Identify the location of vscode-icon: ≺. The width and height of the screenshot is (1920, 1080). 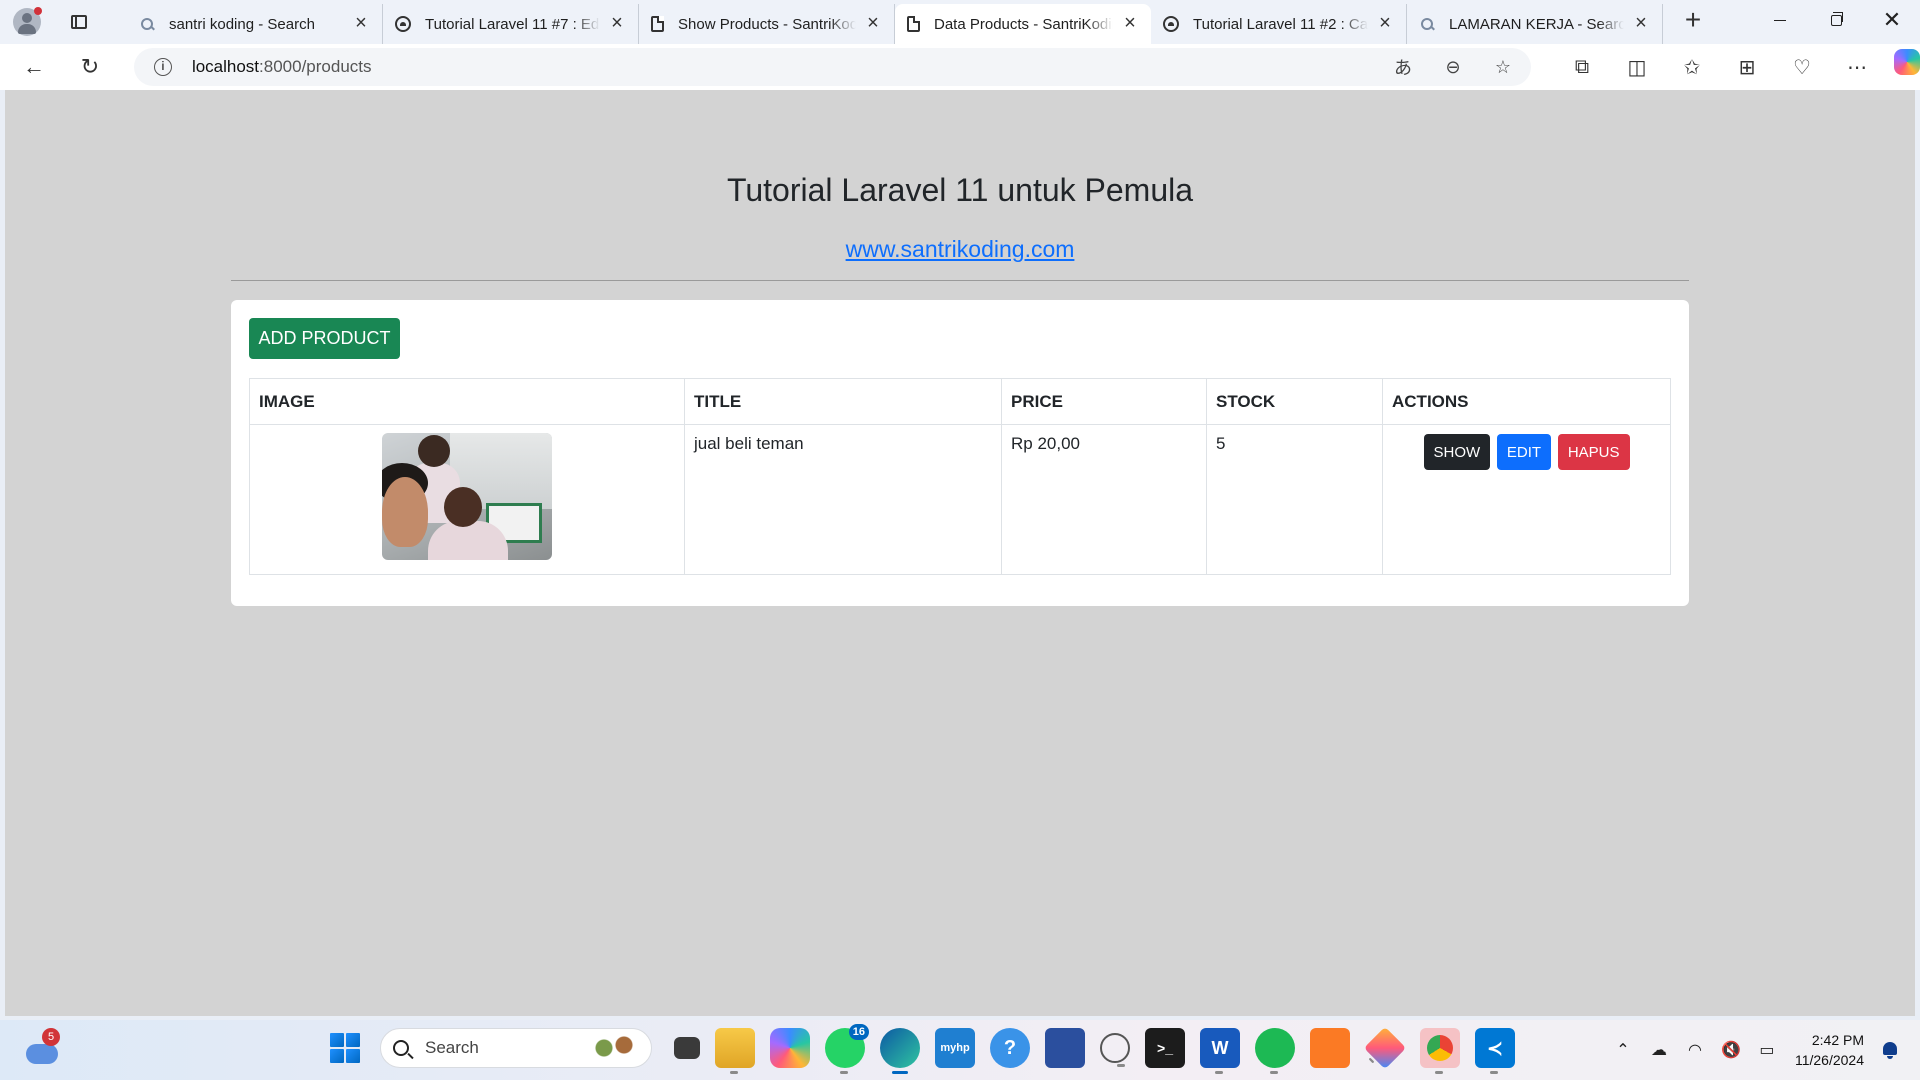
(1495, 1051).